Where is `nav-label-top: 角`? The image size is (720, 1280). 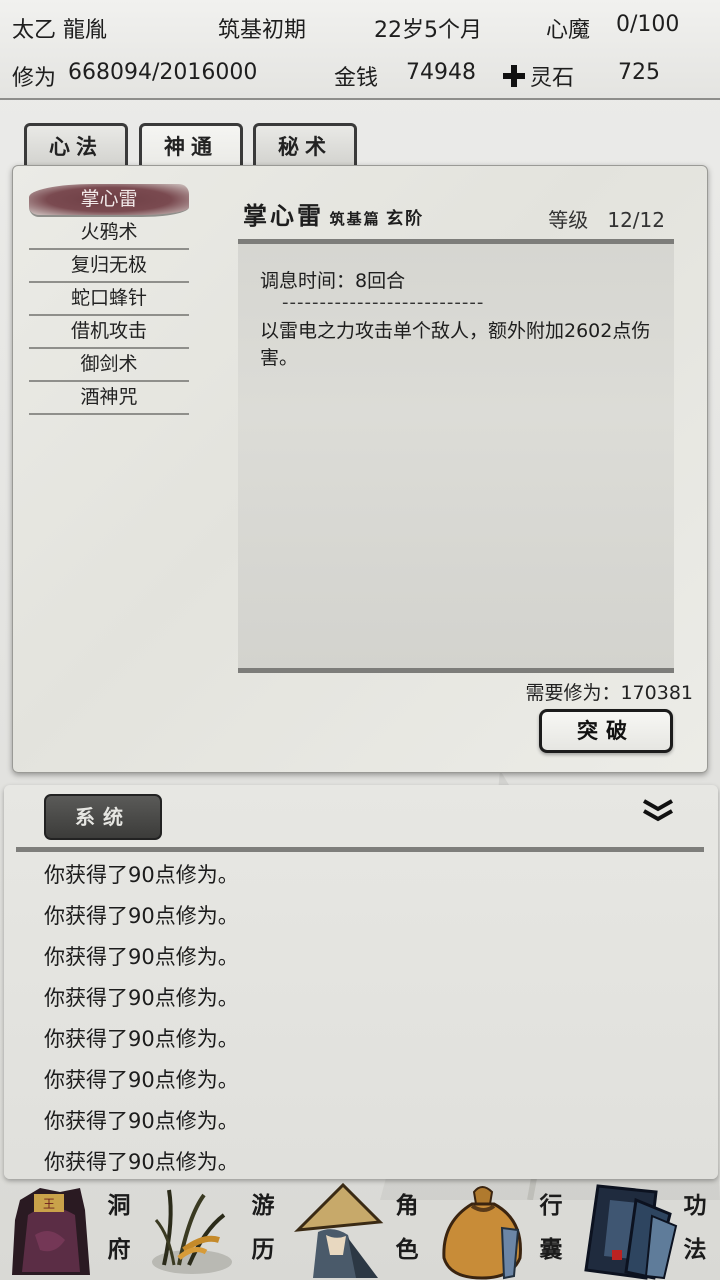
nav-label-top: 角 is located at coordinates (407, 1205).